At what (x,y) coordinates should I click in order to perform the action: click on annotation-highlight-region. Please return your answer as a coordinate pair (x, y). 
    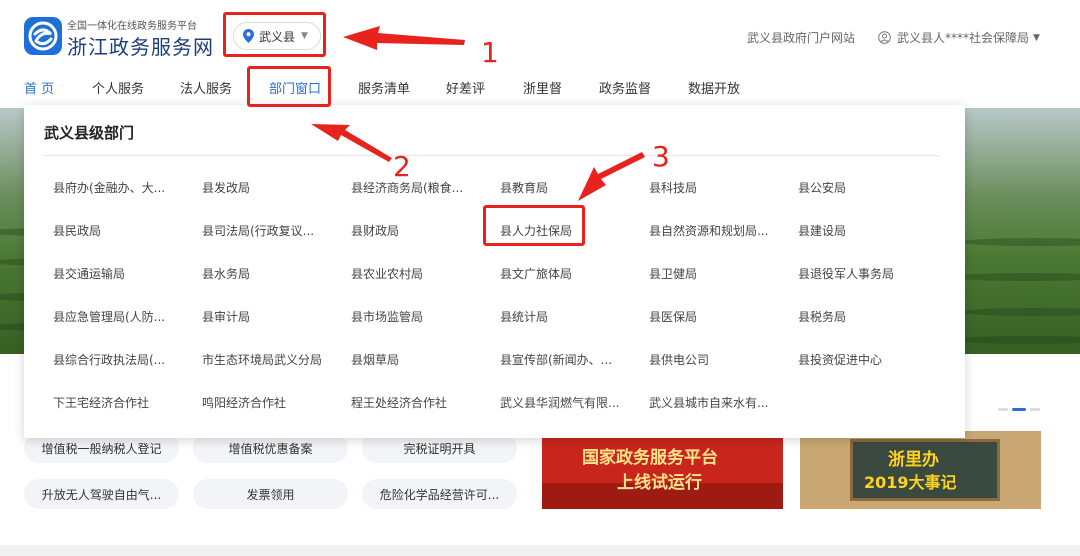
    Looking at the image, I should click on (274, 34).